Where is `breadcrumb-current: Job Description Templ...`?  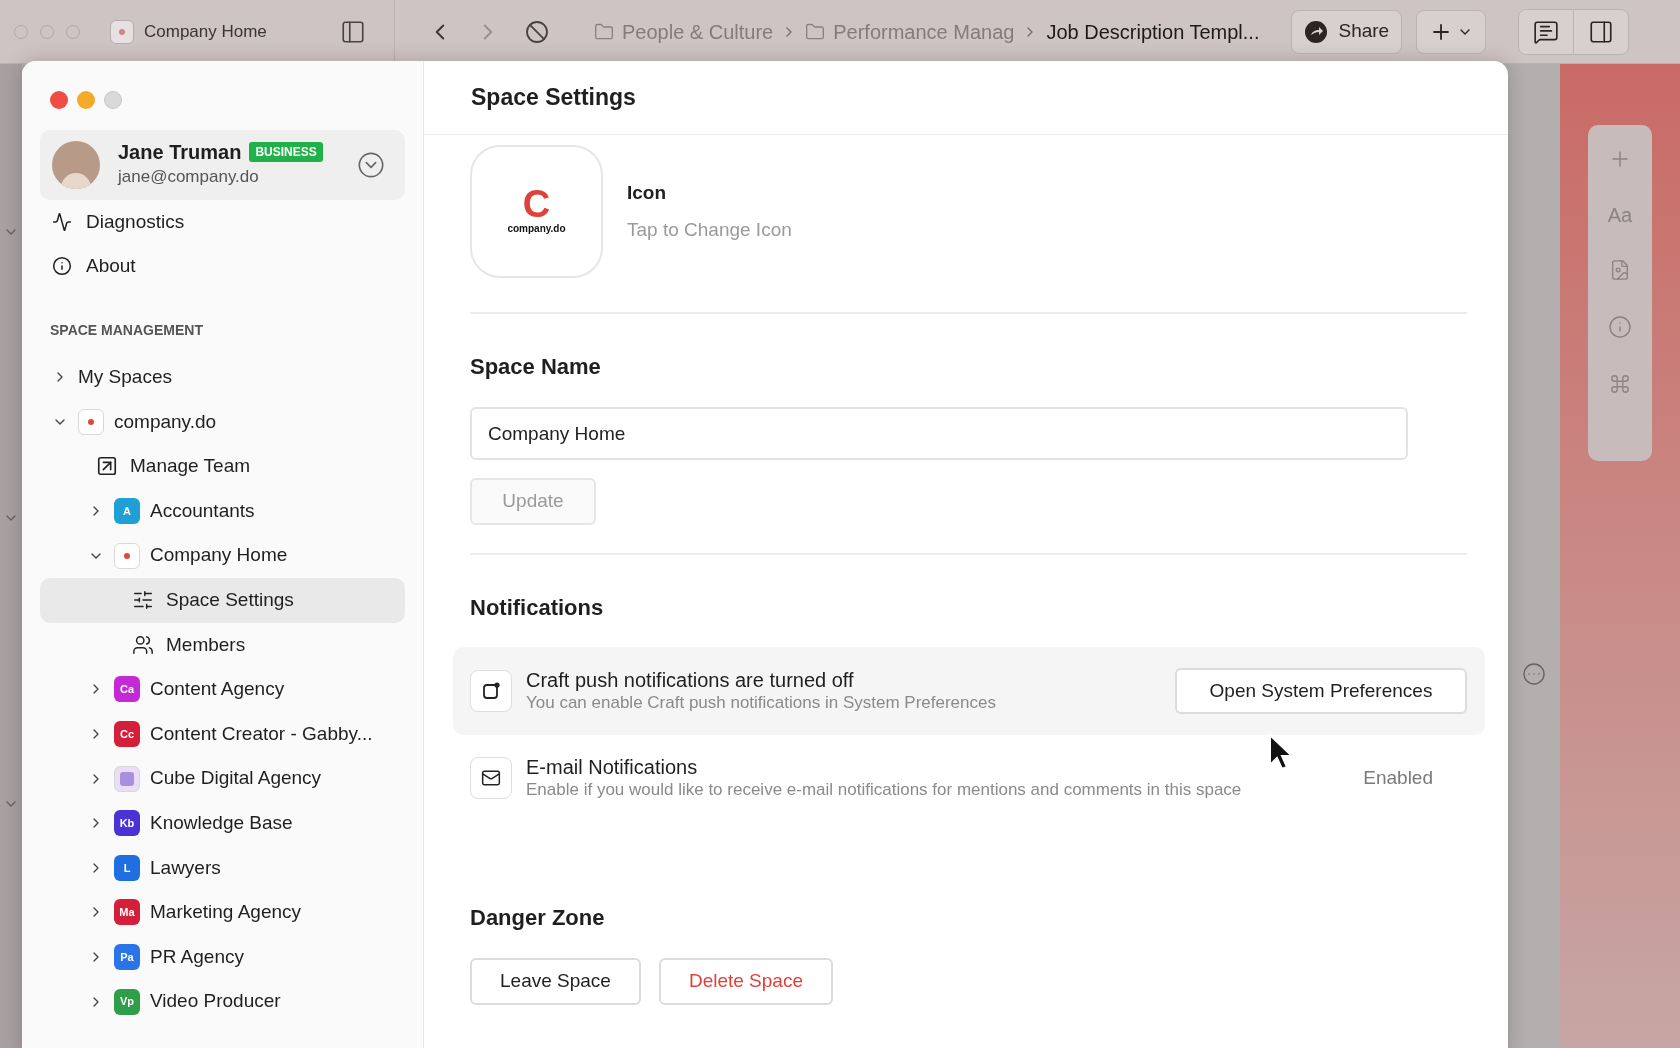 breadcrumb-current: Job Description Templ... is located at coordinates (1153, 31).